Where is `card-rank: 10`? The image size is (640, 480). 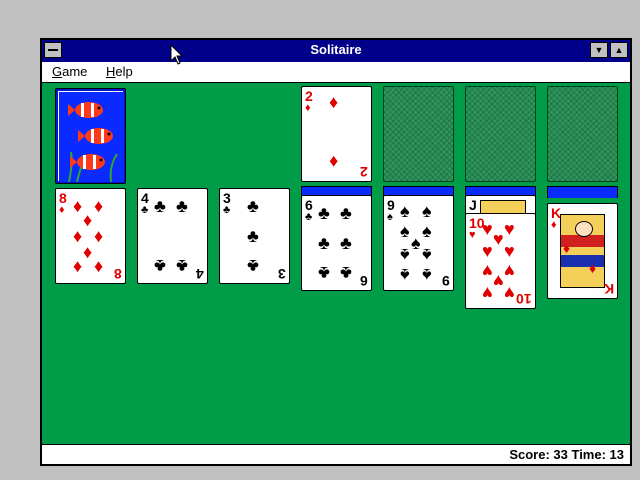
card-rank: 10 is located at coordinates (524, 299).